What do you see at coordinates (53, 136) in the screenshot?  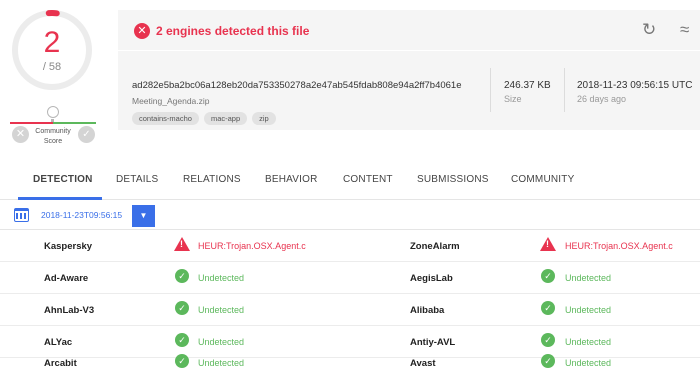 I see `community-score-label: Community Score` at bounding box center [53, 136].